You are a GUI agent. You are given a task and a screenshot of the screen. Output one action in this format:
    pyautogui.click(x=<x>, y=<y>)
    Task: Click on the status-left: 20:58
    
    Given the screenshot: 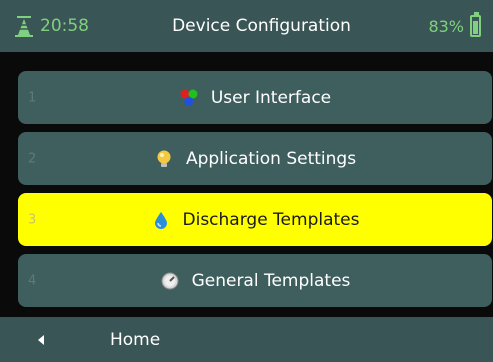 What is the action you would take?
    pyautogui.click(x=75, y=26)
    